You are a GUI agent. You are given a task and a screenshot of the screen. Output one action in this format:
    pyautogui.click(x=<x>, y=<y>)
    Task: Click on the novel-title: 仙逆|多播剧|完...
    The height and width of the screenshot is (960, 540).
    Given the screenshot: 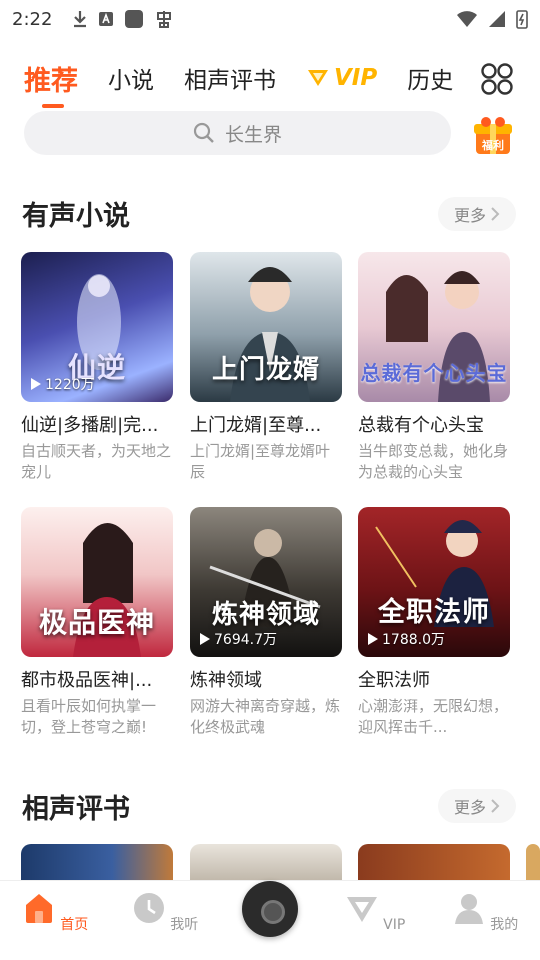 What is the action you would take?
    pyautogui.click(x=90, y=425)
    